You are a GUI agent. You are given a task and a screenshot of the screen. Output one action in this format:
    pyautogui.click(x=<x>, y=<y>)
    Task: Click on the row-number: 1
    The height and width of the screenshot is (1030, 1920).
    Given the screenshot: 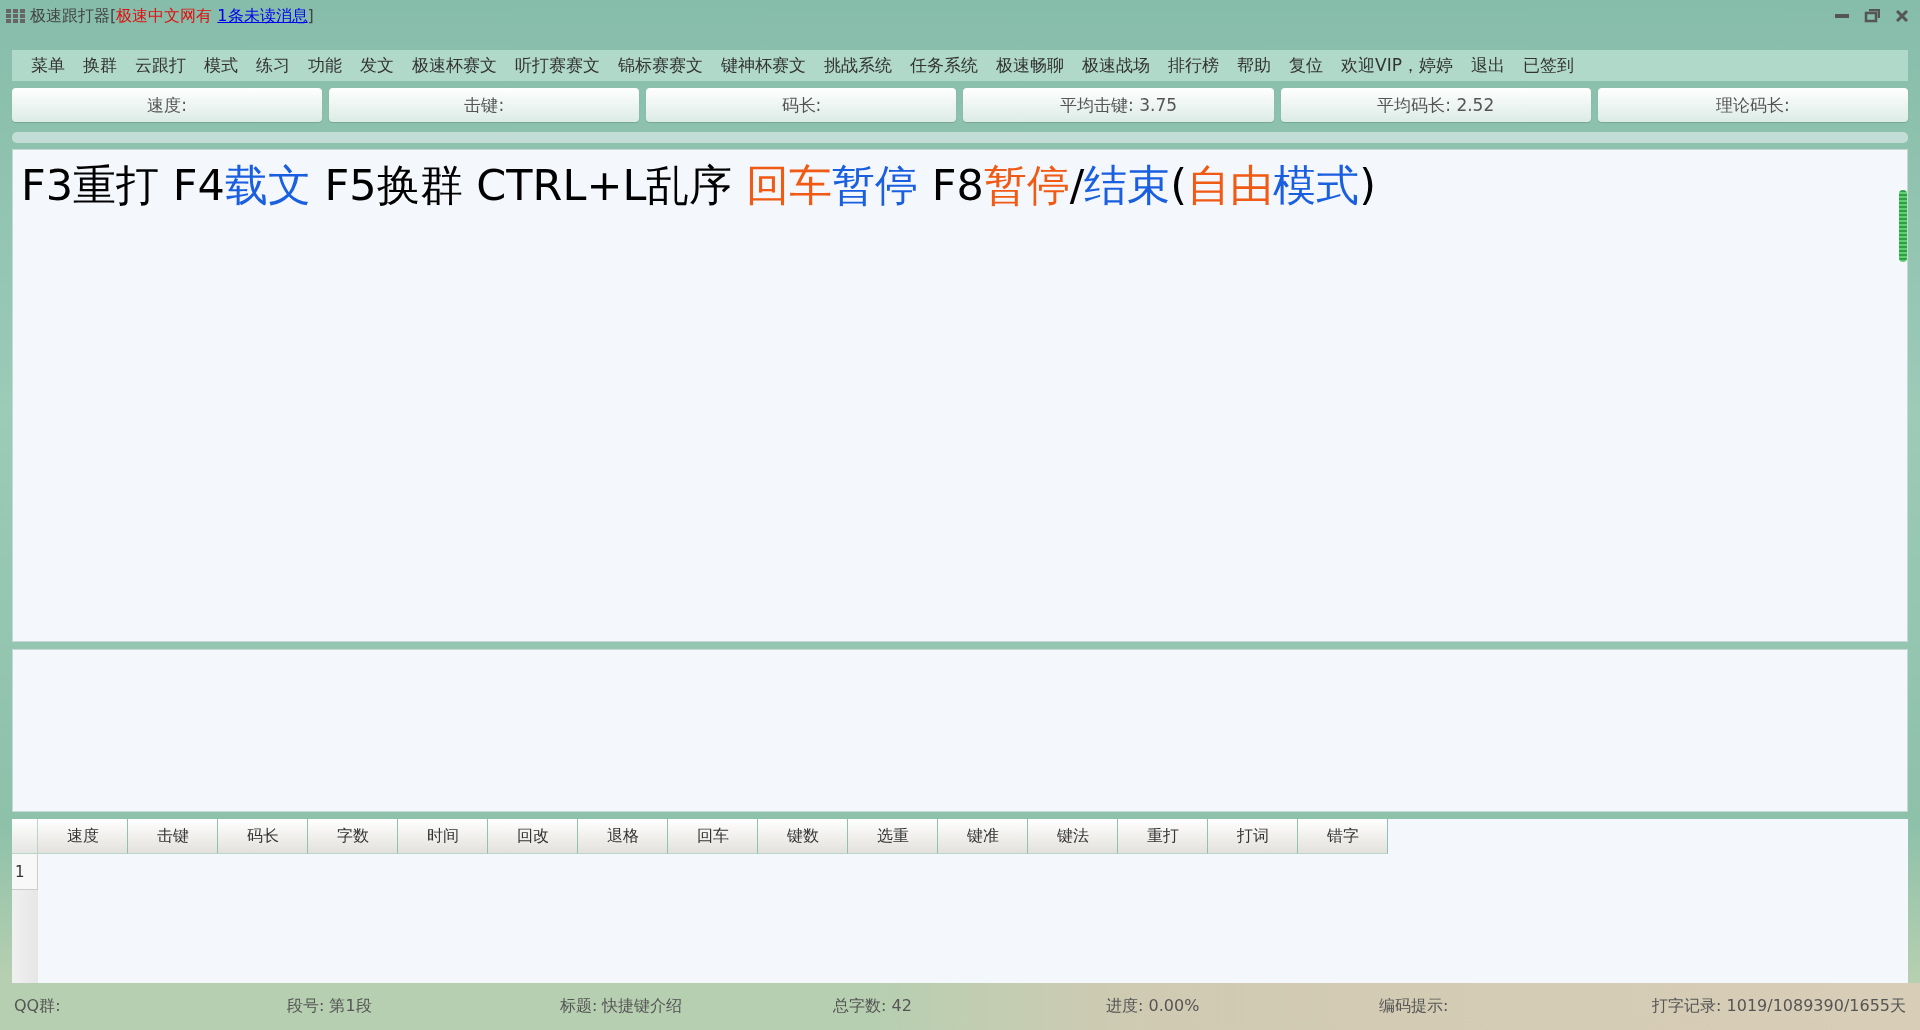 What is the action you would take?
    pyautogui.click(x=25, y=872)
    